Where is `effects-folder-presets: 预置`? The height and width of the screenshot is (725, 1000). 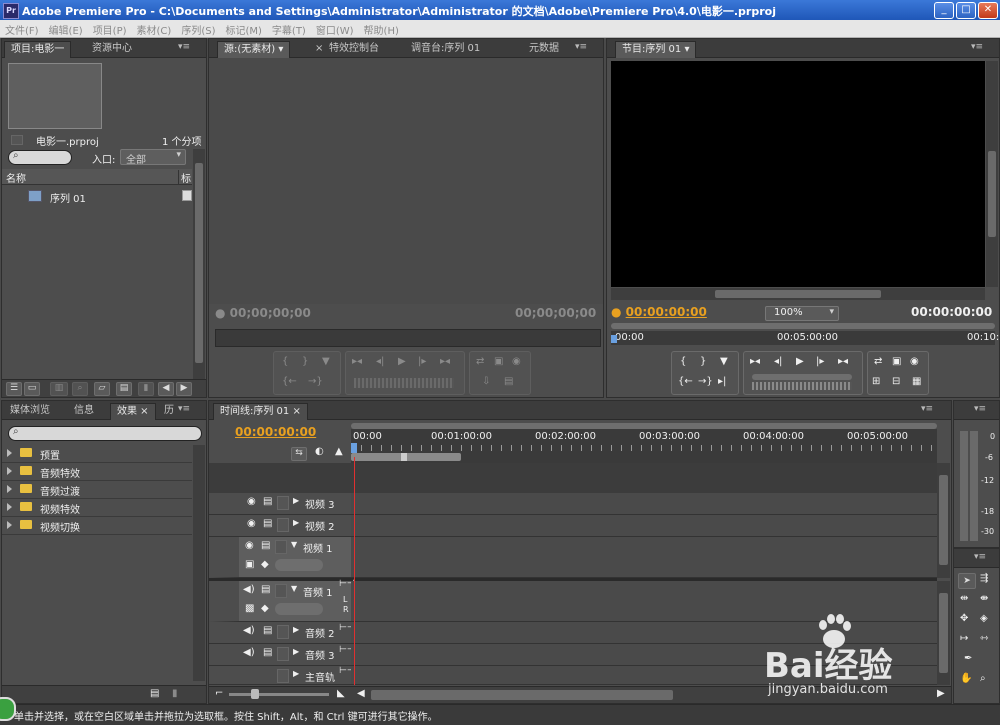
effects-folder-presets: 预置 is located at coordinates (97, 454).